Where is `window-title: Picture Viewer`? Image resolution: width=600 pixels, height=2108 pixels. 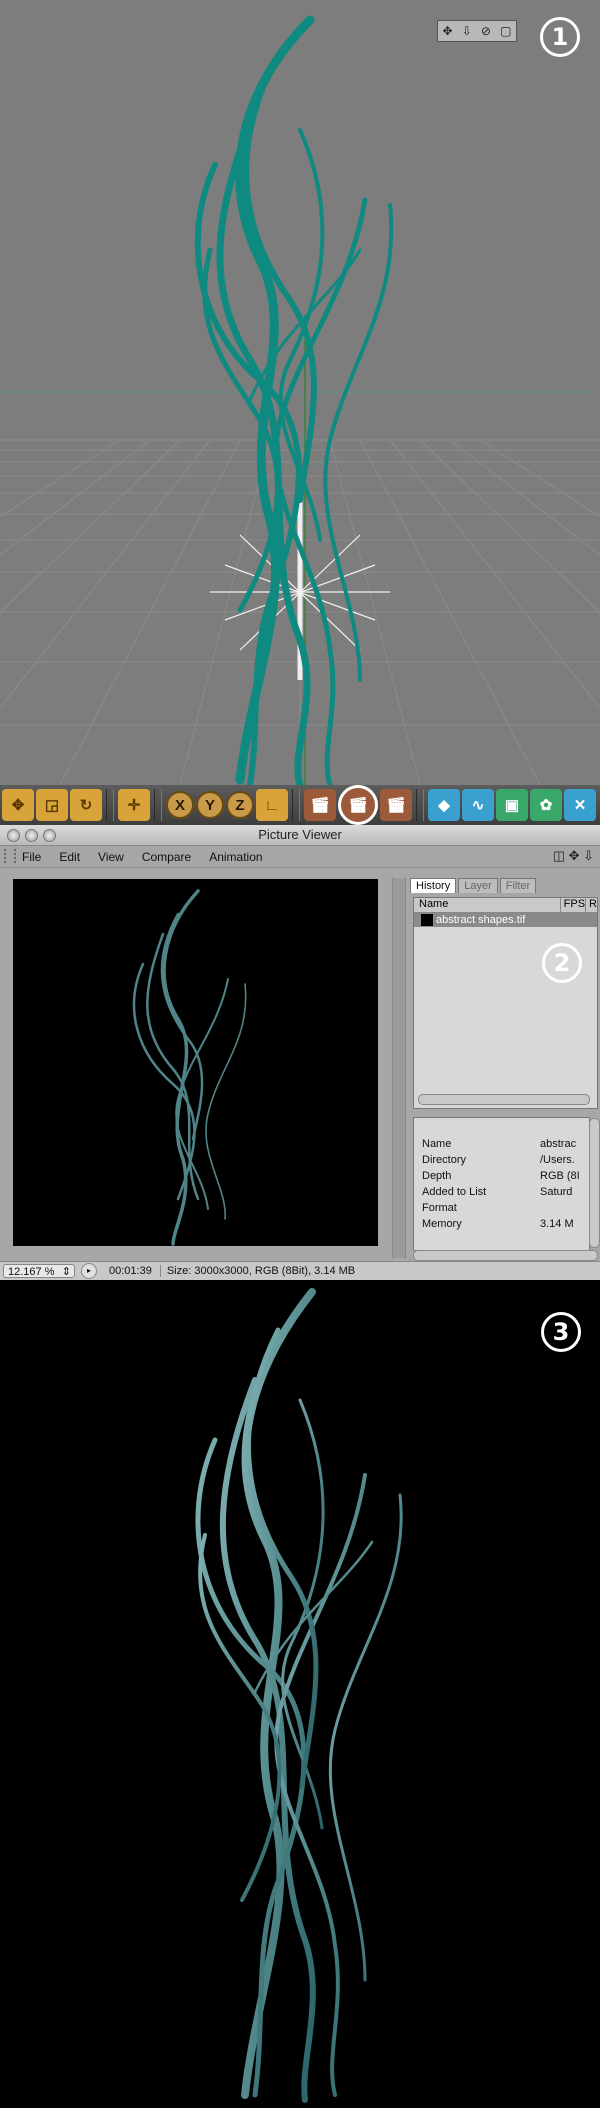
window-title: Picture Viewer is located at coordinates (300, 834).